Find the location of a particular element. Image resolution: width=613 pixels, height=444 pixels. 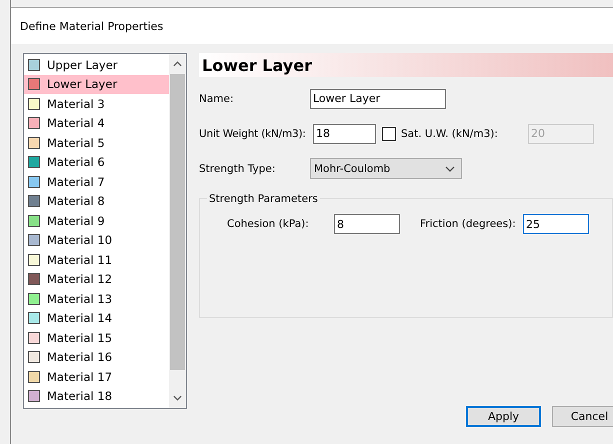

group-title: Strength Parameters is located at coordinates (263, 199).